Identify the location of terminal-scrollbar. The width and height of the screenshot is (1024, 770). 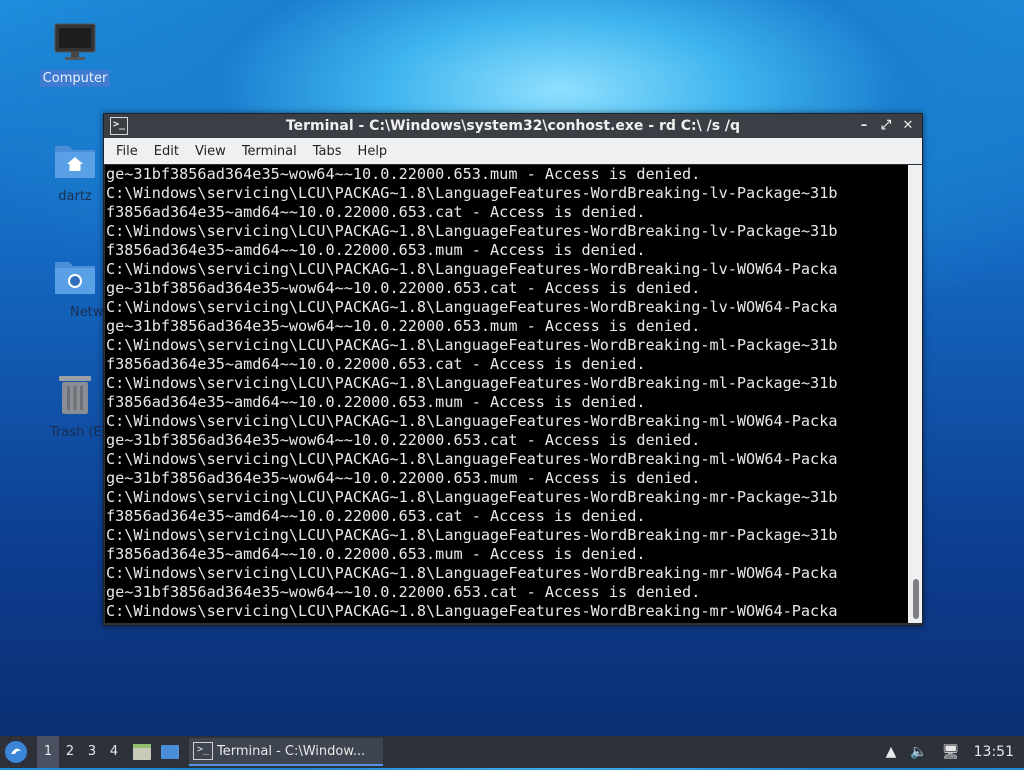
(915, 394).